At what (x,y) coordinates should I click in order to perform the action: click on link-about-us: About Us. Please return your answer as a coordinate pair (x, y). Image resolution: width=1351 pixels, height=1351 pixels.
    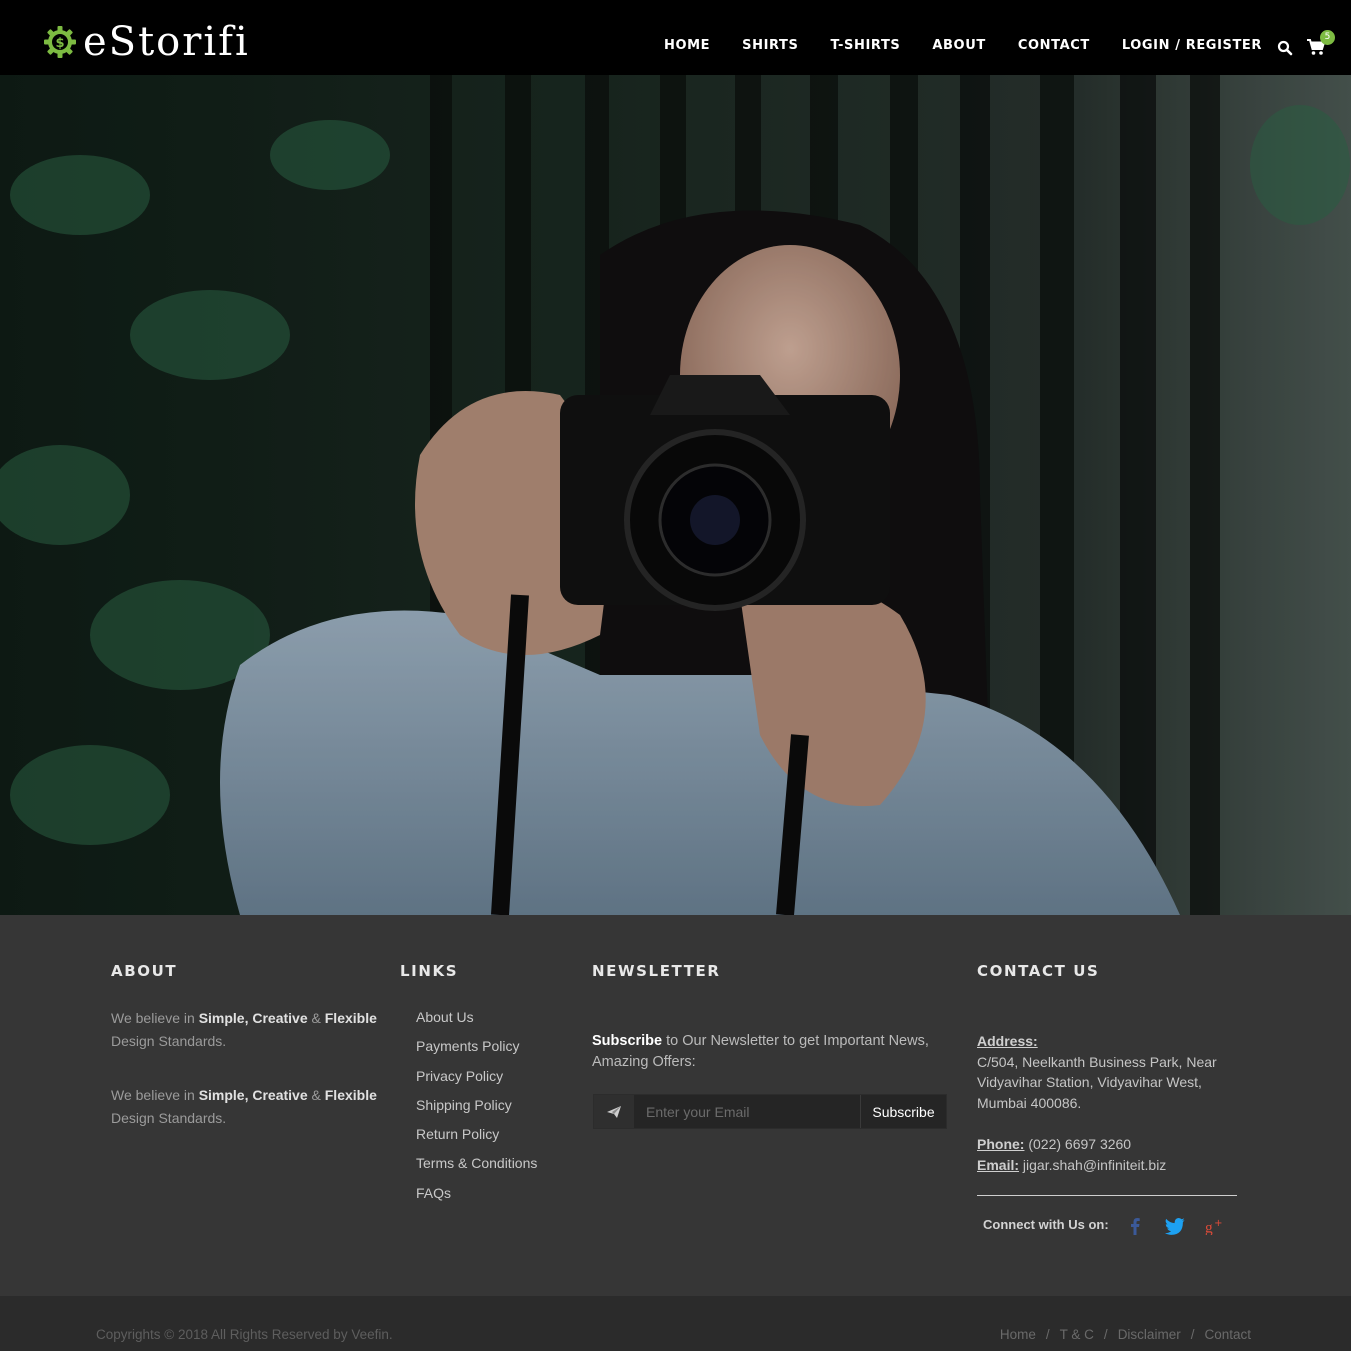
    Looking at the image, I should click on (445, 1017).